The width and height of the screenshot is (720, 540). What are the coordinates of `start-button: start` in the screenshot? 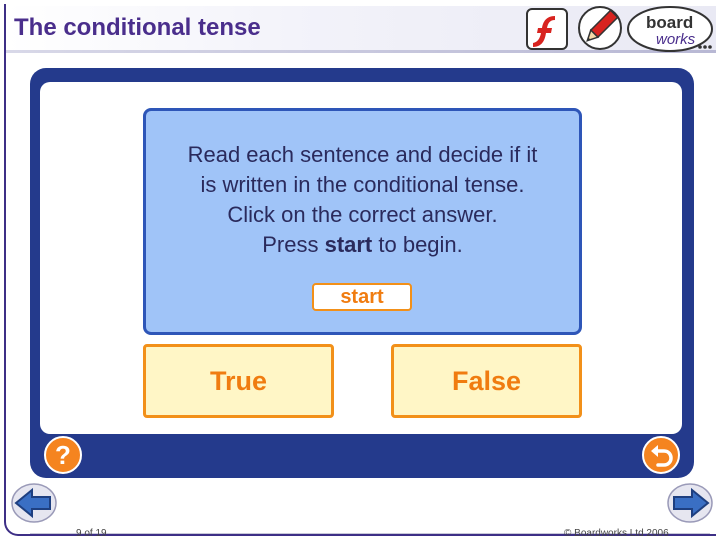 It's located at (362, 297).